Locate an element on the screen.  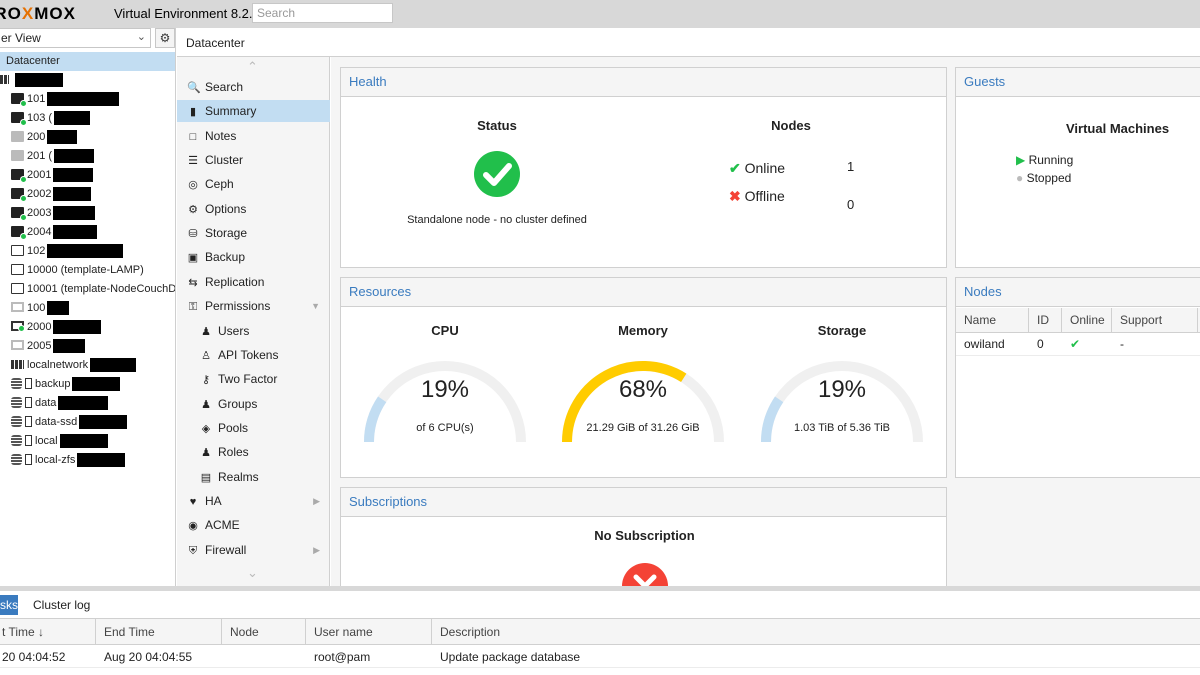
config-header: Datacenter is located at coordinates (688, 42).